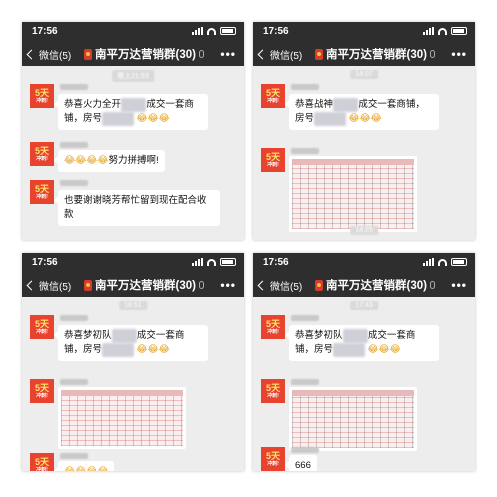  What do you see at coordinates (88, 335) in the screenshot?
I see `message-text: 恭喜梦初队` at bounding box center [88, 335].